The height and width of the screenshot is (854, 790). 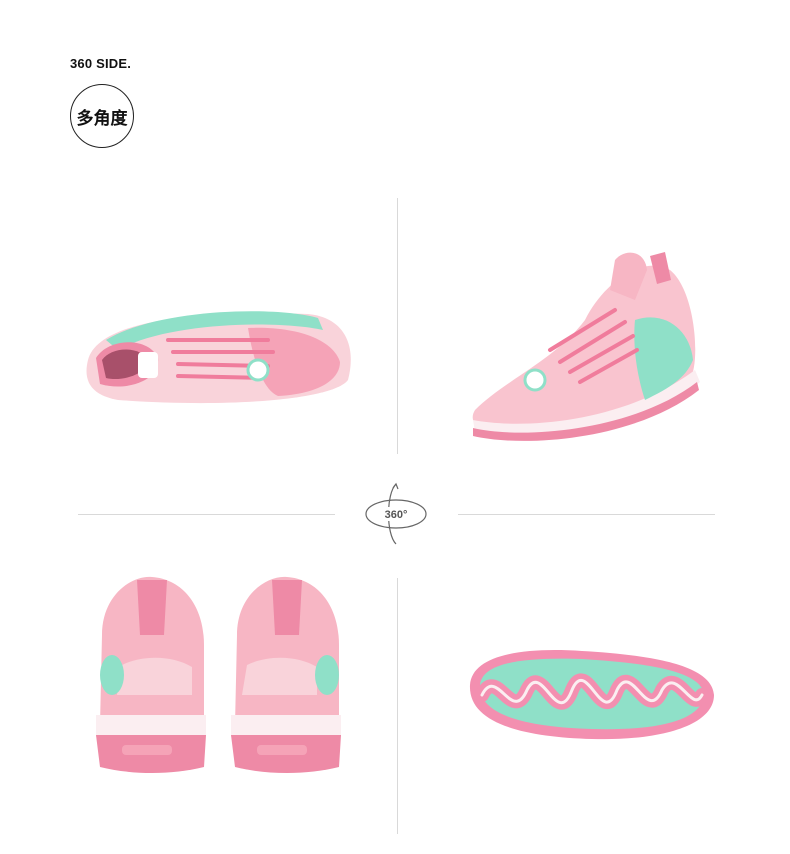 What do you see at coordinates (101, 63) in the screenshot?
I see `section-eyebrow: 360 SIDE.` at bounding box center [101, 63].